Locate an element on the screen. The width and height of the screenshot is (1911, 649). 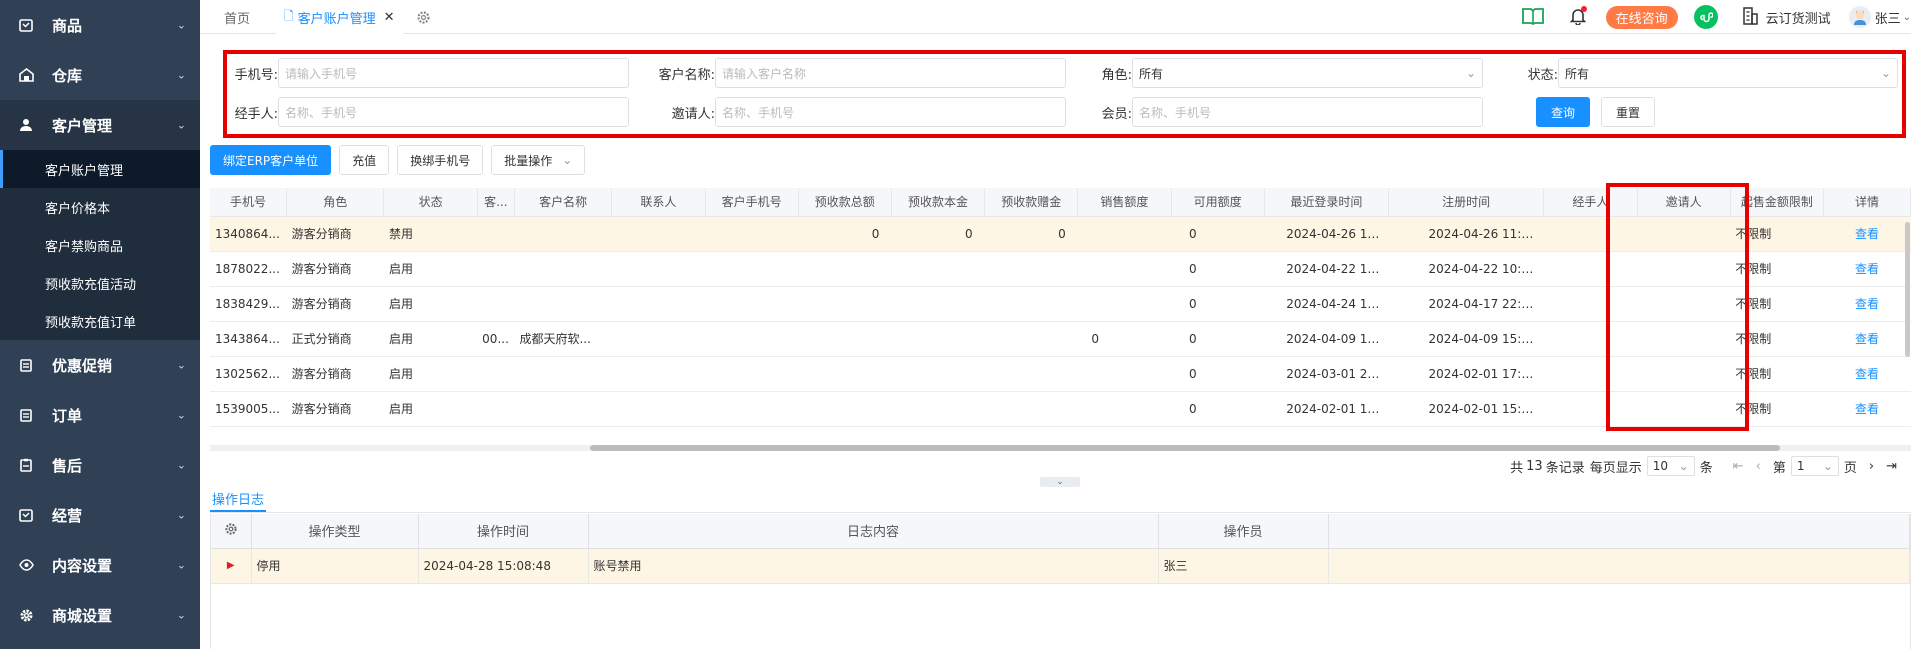
phone-input: 请输入手机号 is located at coordinates (453, 73).